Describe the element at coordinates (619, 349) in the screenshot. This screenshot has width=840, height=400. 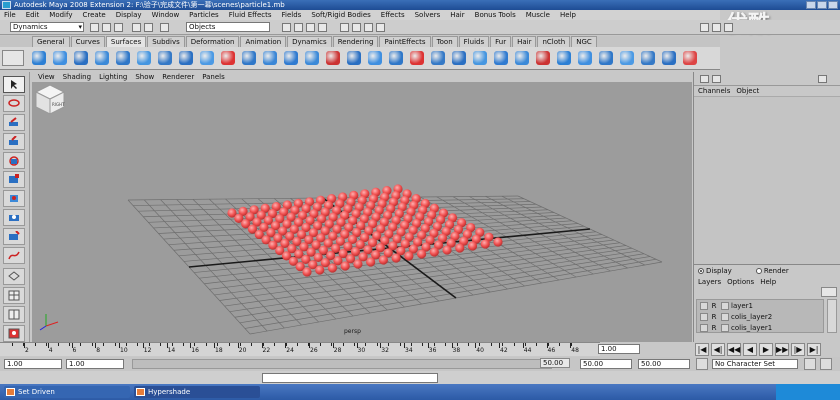
I see `current-frame-field: 1.00` at that location.